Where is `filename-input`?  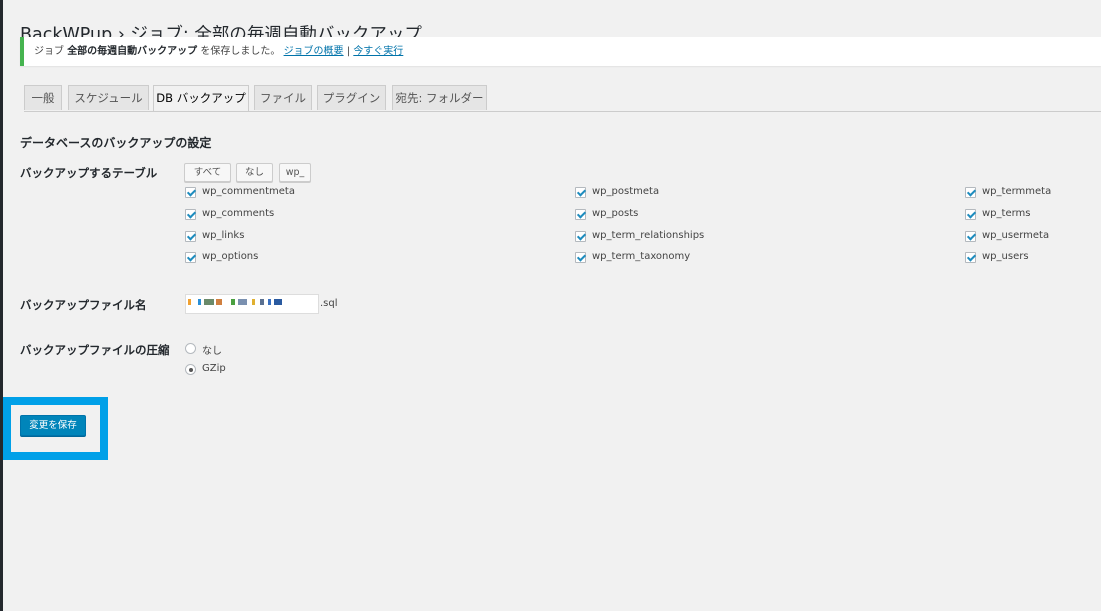
filename-input is located at coordinates (252, 304).